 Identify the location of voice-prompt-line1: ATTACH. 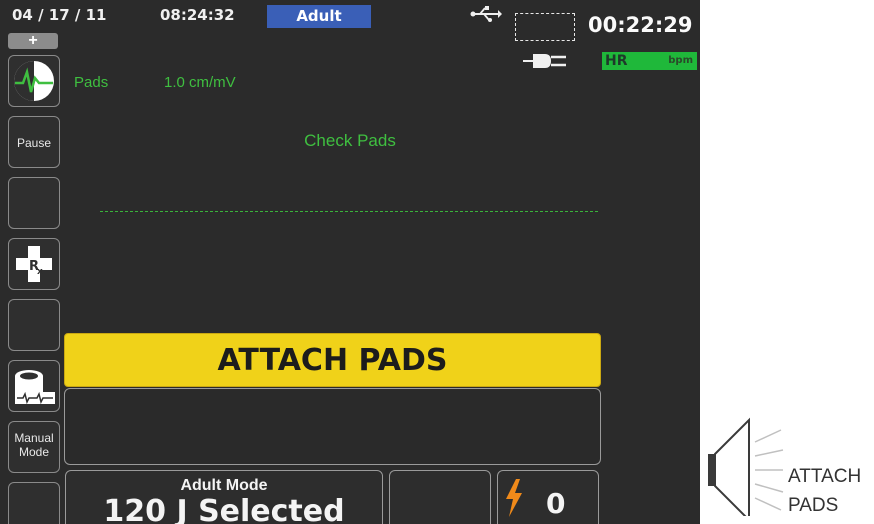
(825, 476).